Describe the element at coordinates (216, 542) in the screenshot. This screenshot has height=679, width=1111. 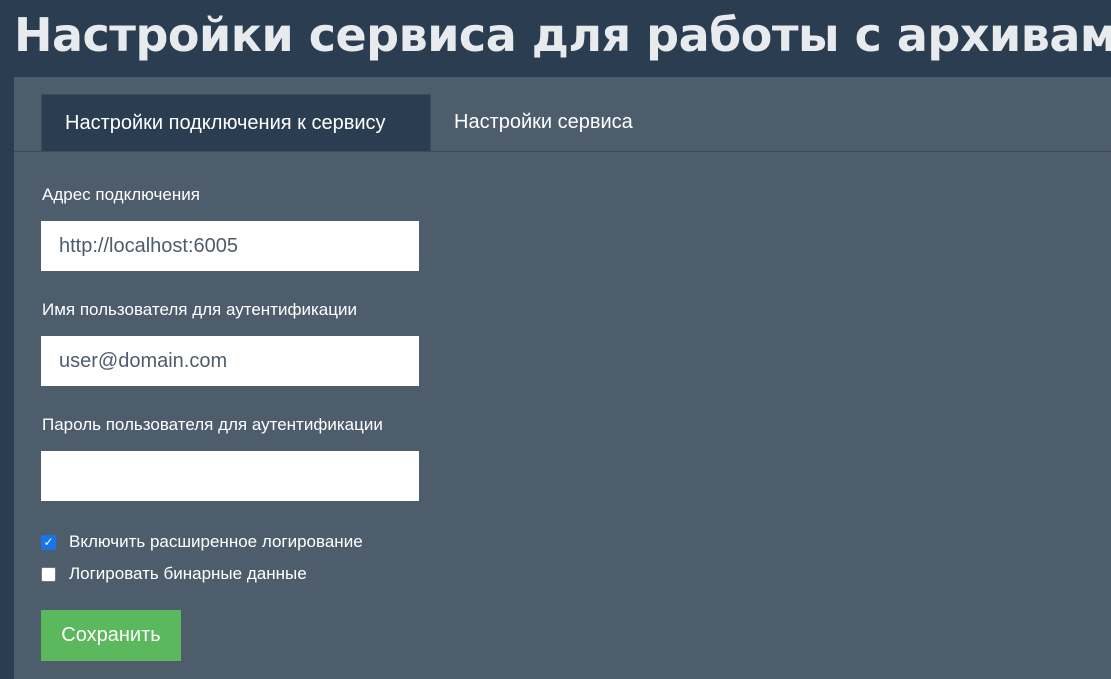
I see `extended-logging-label: Включить расширенное логирование` at that location.